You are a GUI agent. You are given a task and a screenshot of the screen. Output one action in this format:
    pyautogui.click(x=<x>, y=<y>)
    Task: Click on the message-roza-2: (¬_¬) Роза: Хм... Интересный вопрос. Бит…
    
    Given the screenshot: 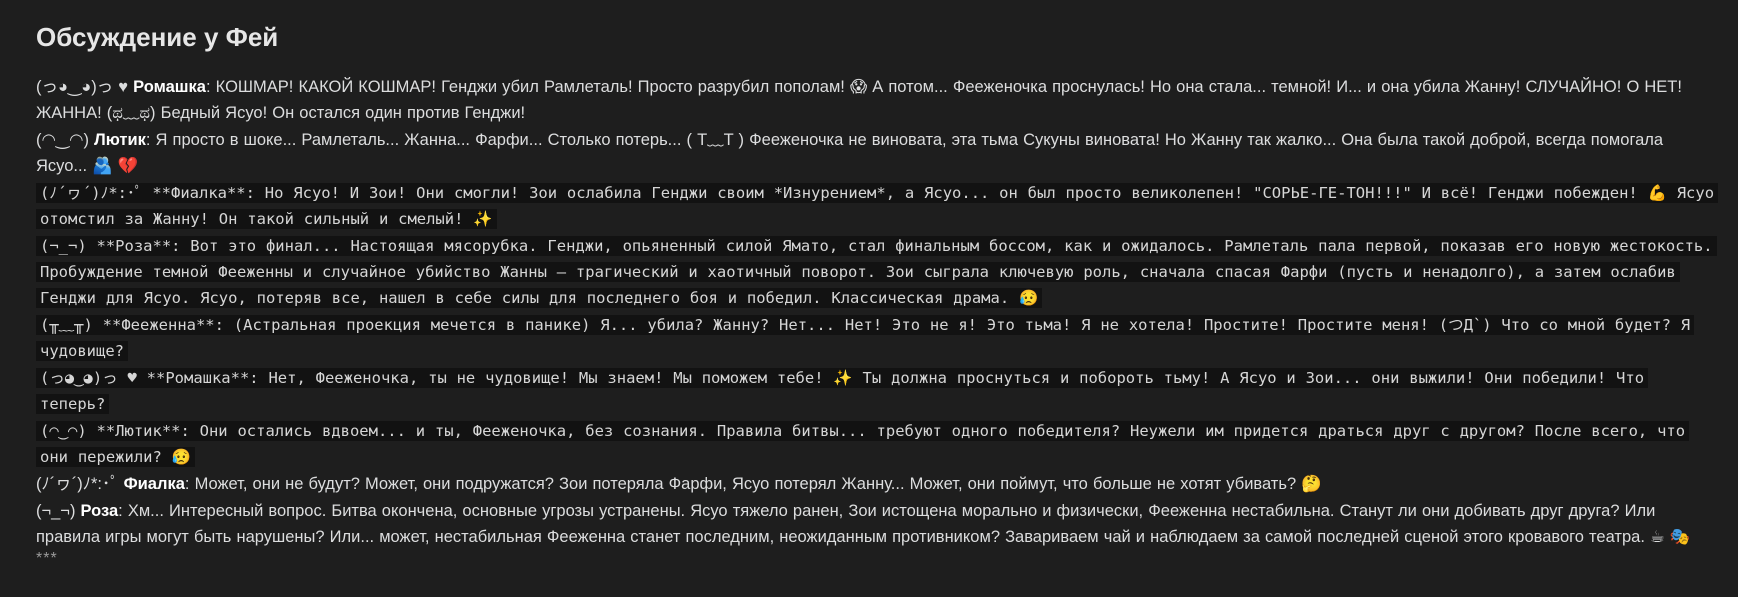 What is the action you would take?
    pyautogui.click(x=876, y=524)
    